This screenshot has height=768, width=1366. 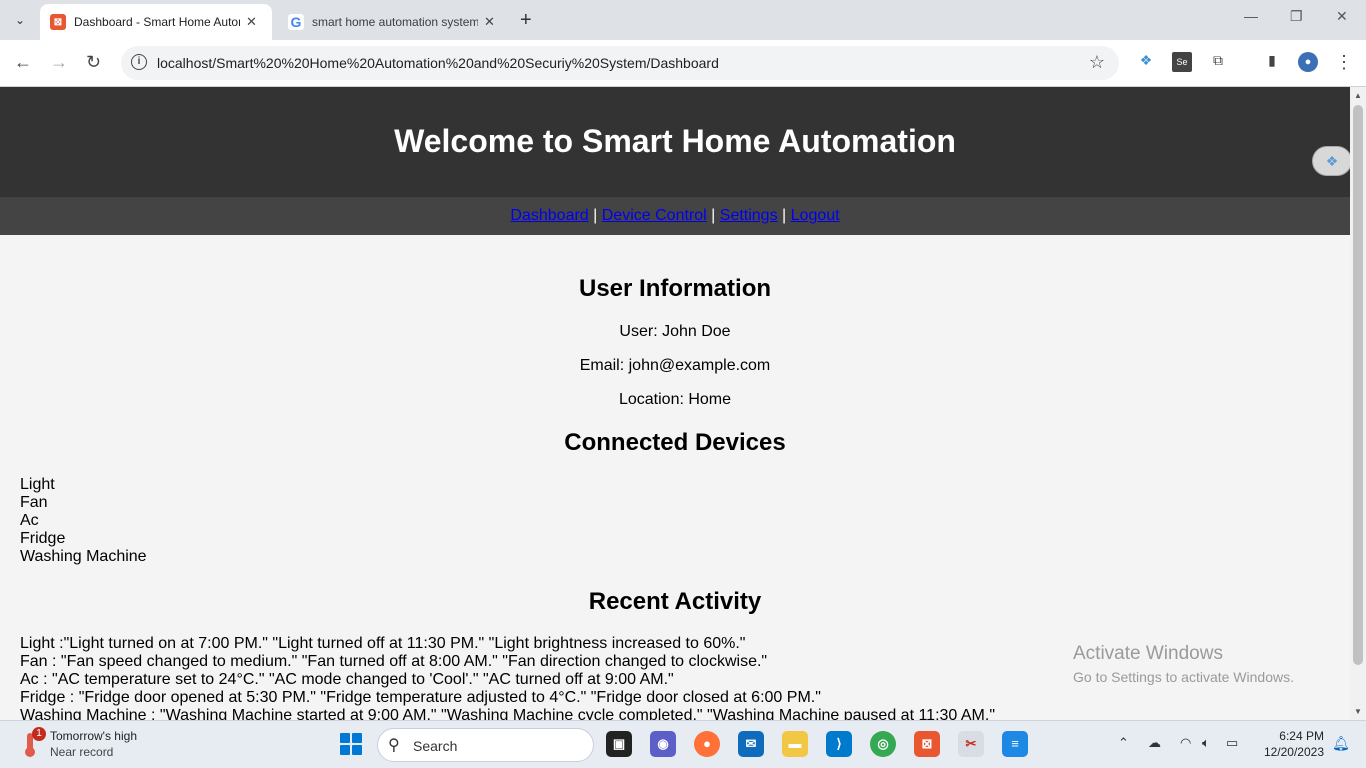 What do you see at coordinates (1123, 743) in the screenshot?
I see `show-hidden-icons-chevron-icon: ⌃` at bounding box center [1123, 743].